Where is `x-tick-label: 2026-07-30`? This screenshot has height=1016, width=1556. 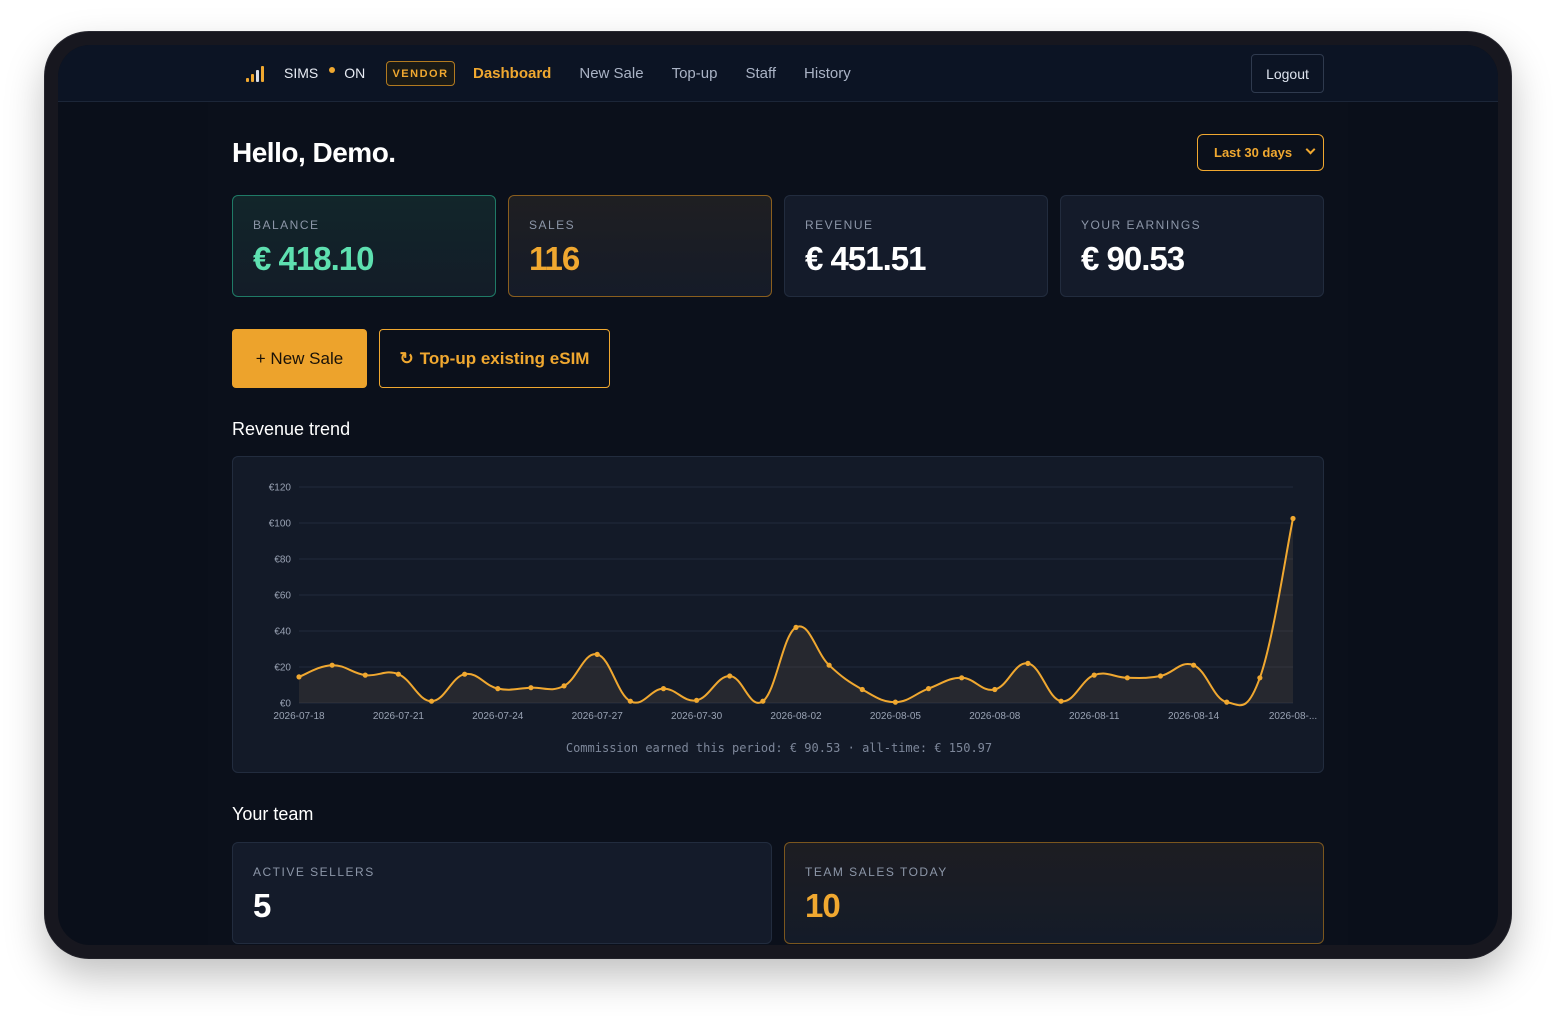
x-tick-label: 2026-07-30 is located at coordinates (697, 716).